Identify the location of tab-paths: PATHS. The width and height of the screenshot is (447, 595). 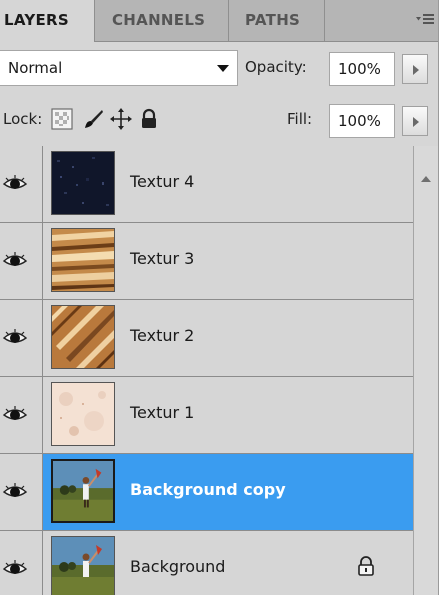
(277, 20).